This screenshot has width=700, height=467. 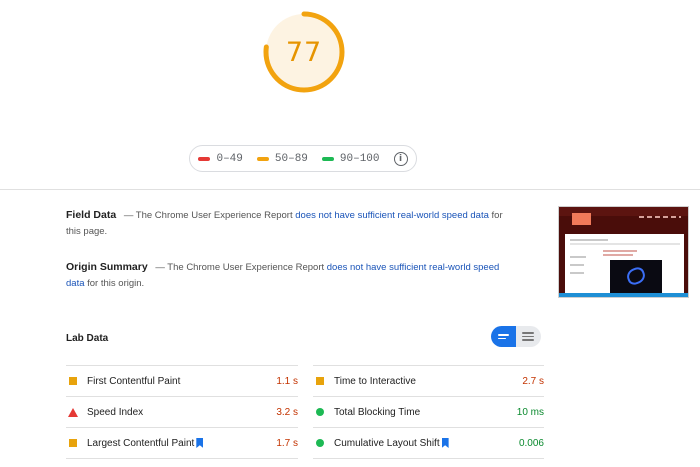 I want to click on legend-item-pass: 90–100, so click(x=350, y=158).